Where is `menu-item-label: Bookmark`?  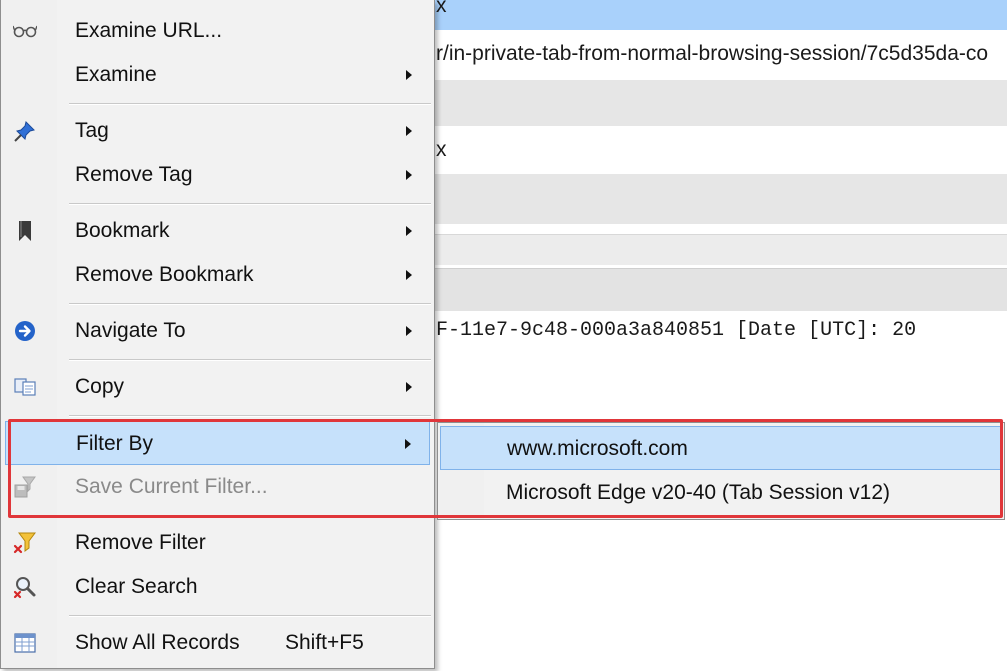
menu-item-label: Bookmark is located at coordinates (122, 230).